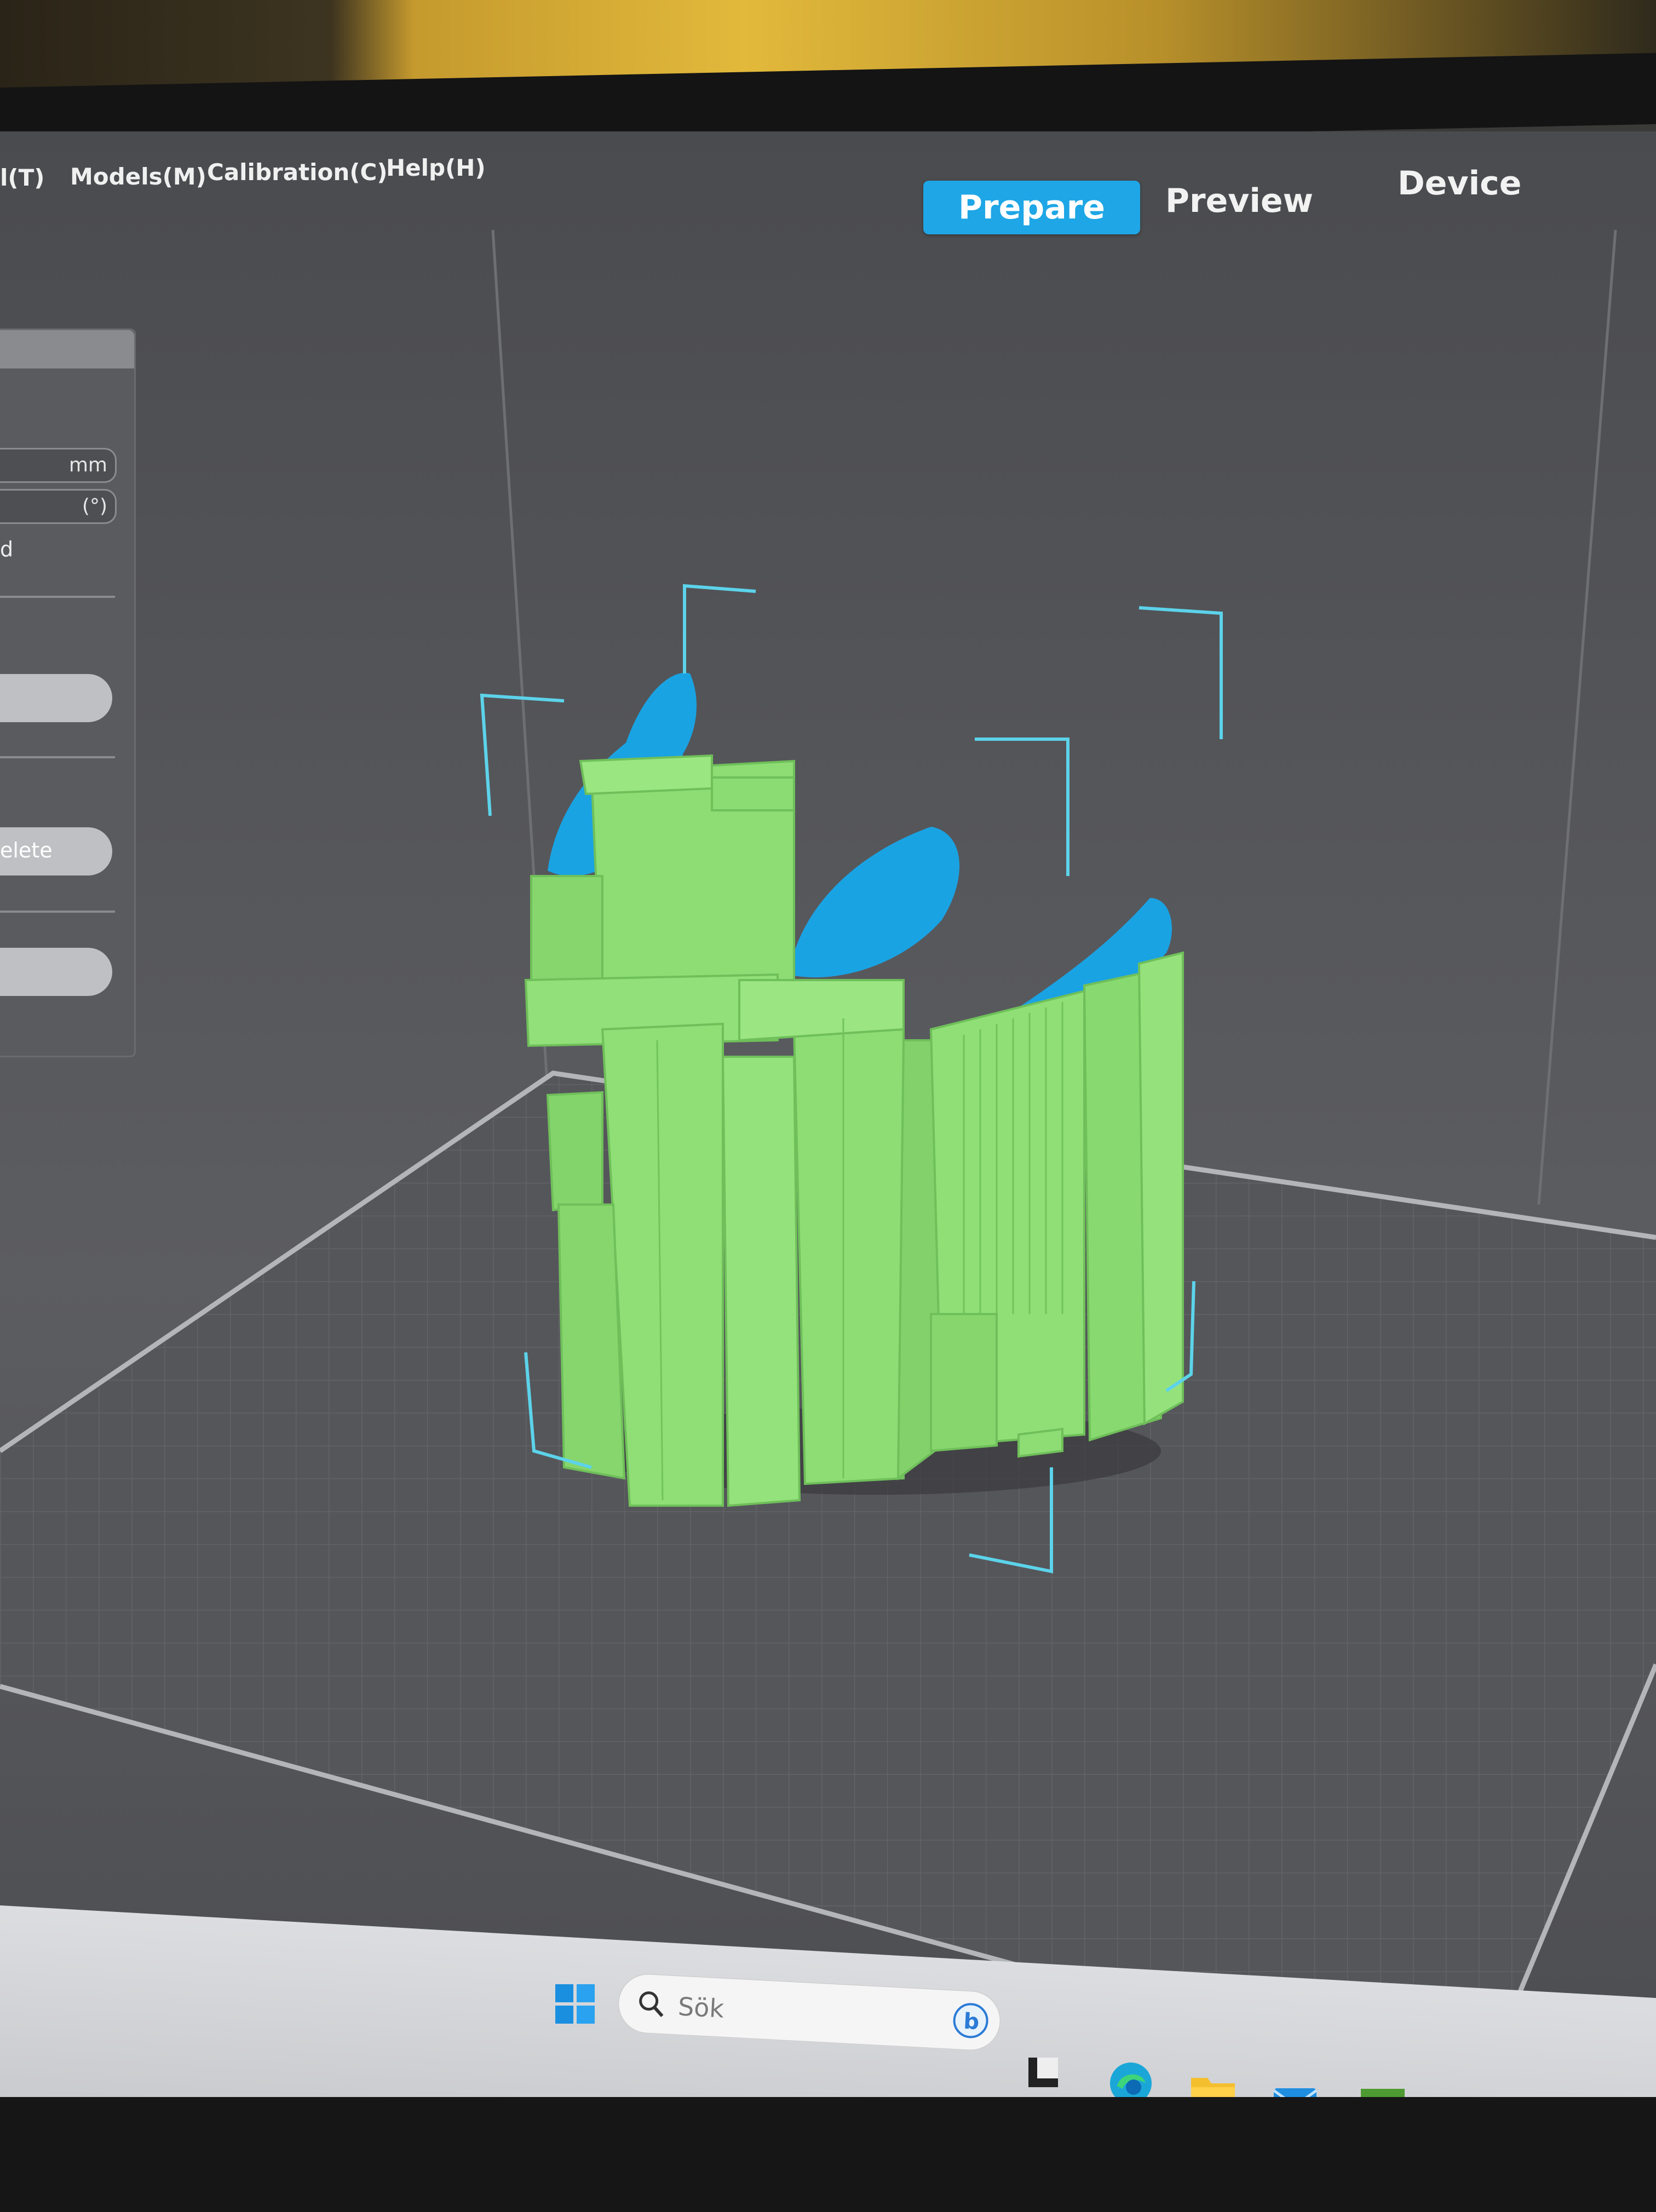 The width and height of the screenshot is (1656, 2212). Describe the element at coordinates (1577, 717) in the screenshot. I see `build-volume-edge` at that location.